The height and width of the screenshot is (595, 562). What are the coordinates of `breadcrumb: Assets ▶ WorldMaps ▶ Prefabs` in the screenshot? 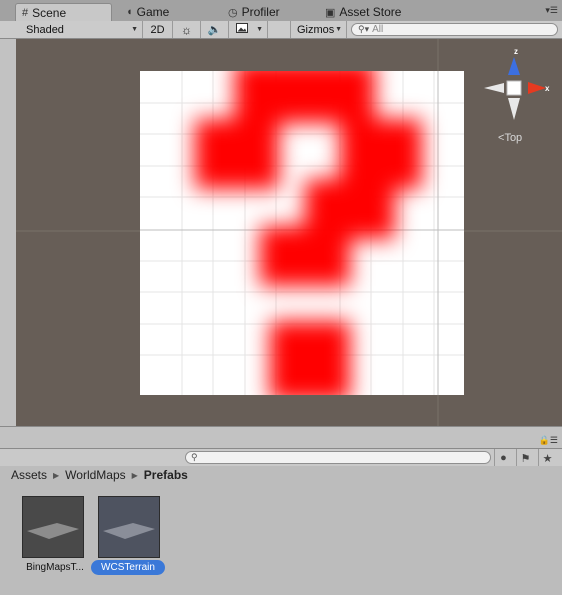 It's located at (99, 475).